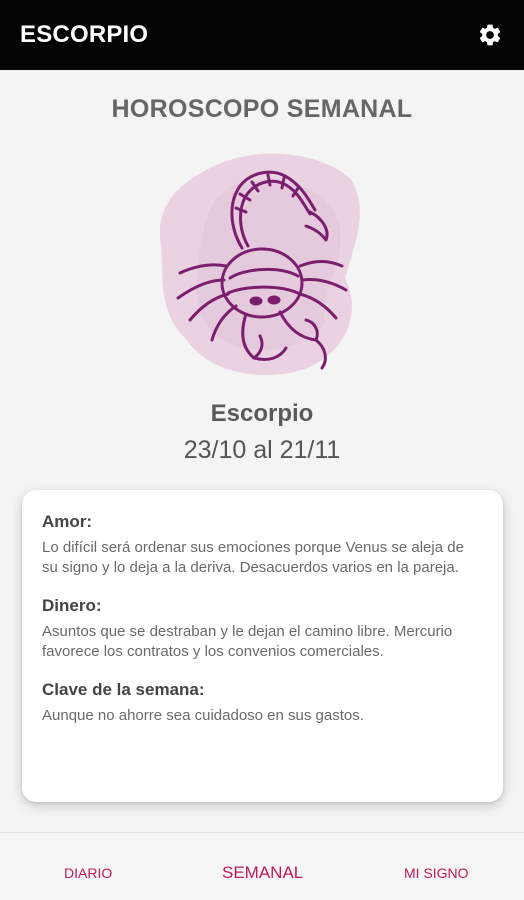  What do you see at coordinates (67, 521) in the screenshot?
I see `section-title: Amor:` at bounding box center [67, 521].